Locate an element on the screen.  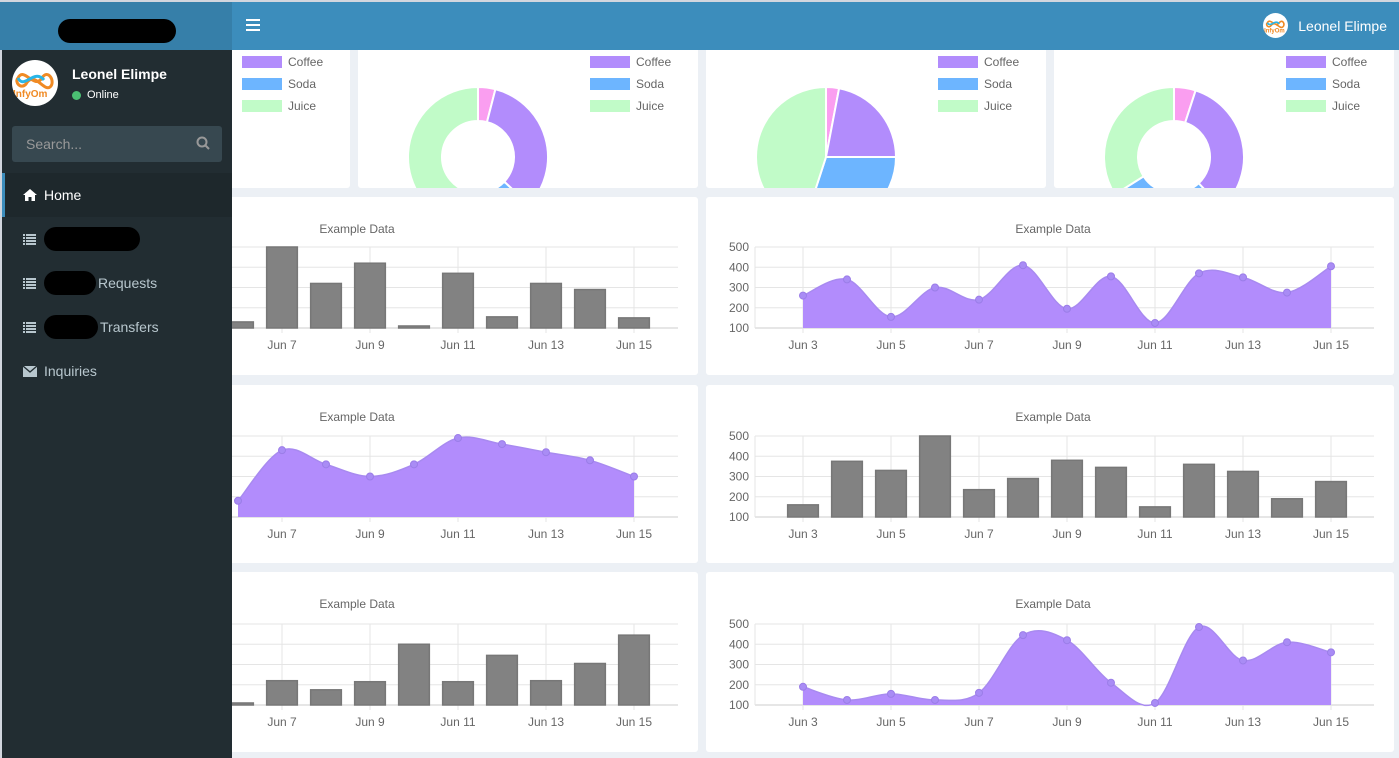
search-input is located at coordinates (97, 144).